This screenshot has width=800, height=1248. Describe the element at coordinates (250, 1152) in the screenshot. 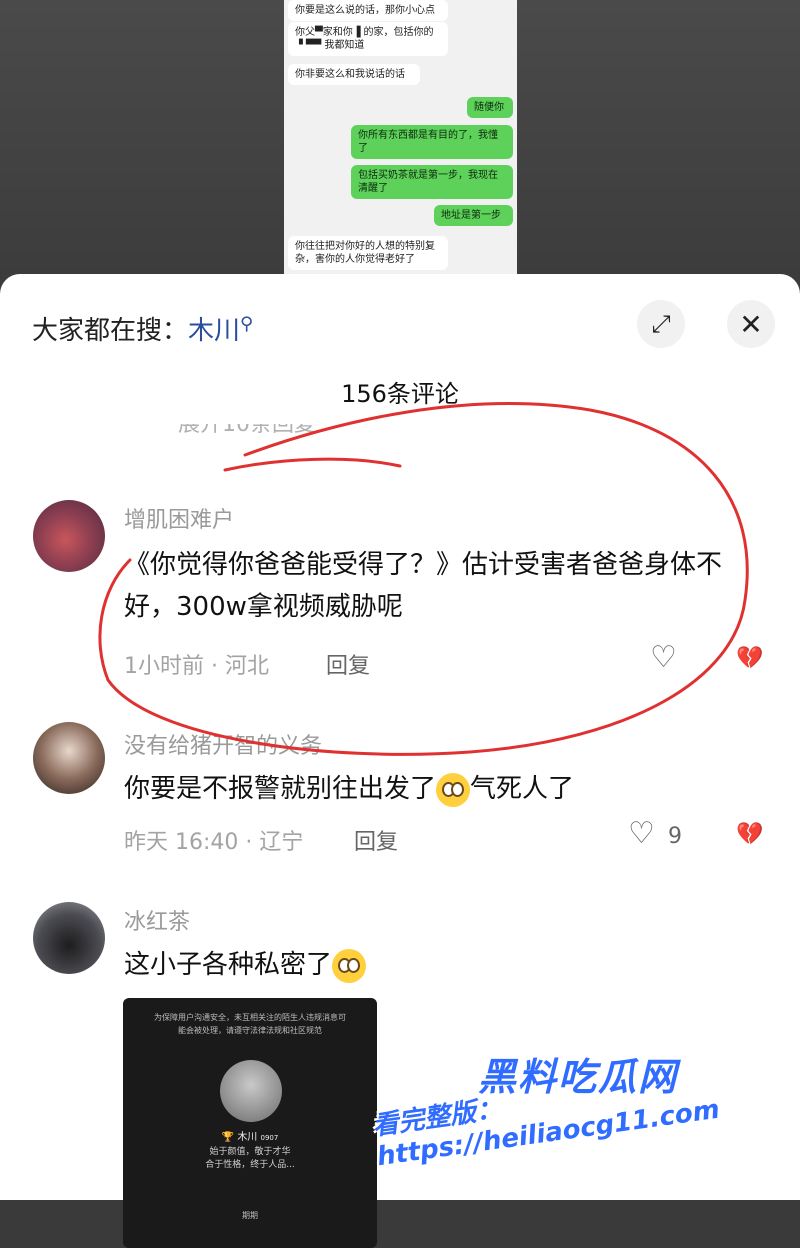

I see `bio-line: 始于颜值，敬于才华` at that location.